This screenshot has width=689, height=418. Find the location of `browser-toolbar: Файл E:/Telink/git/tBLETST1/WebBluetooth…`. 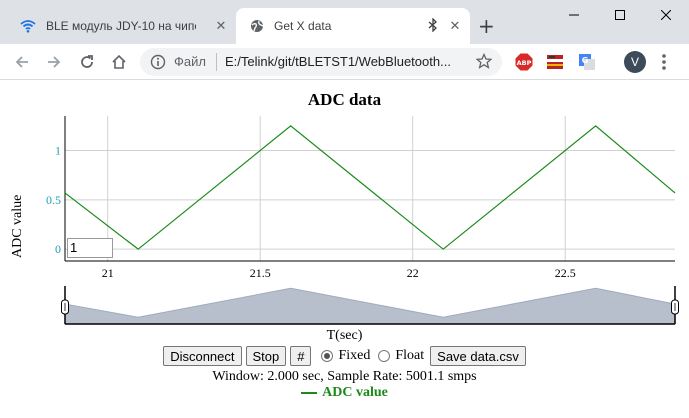

browser-toolbar: Файл E:/Telink/git/tBLETST1/WebBluetooth… is located at coordinates (344, 62).